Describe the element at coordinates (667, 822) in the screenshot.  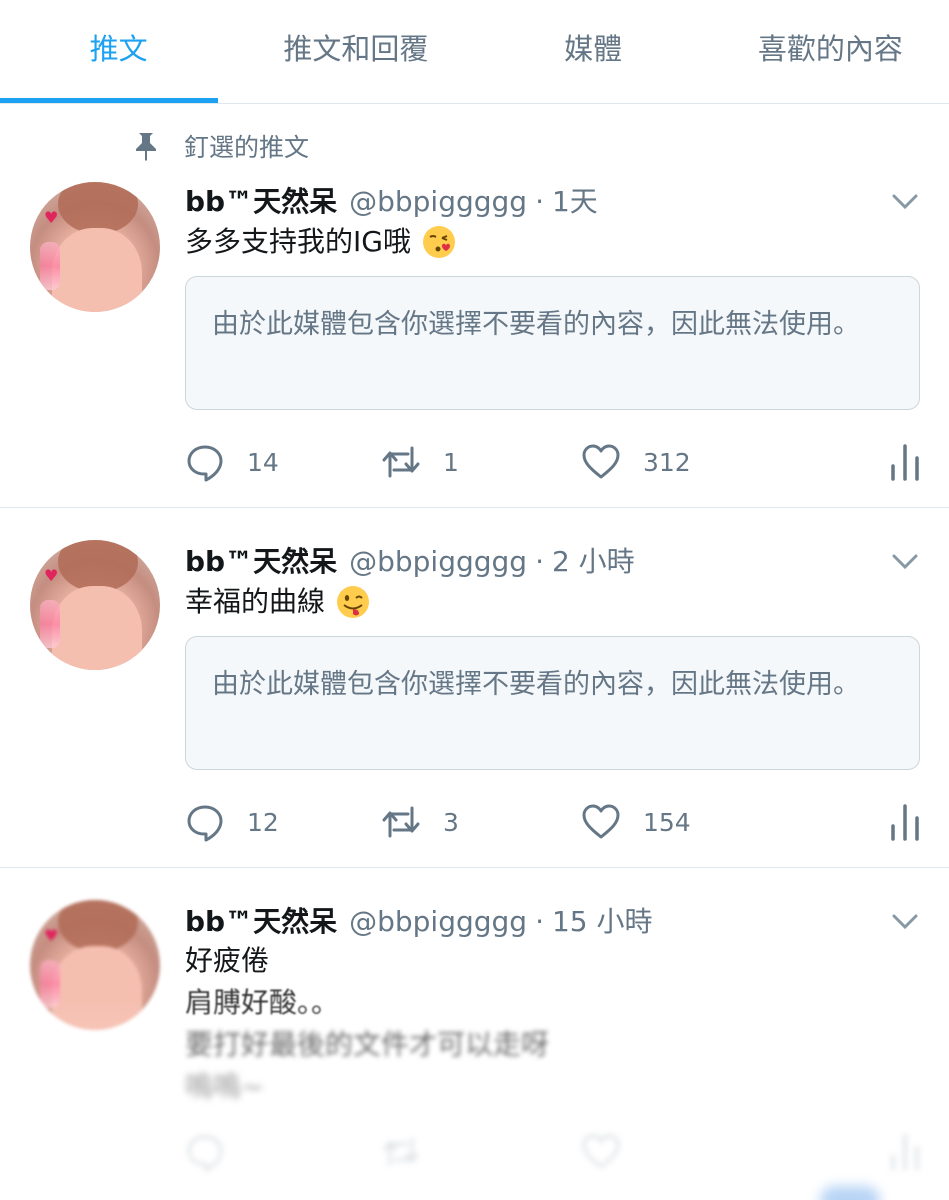
I see `like-count: 154` at that location.